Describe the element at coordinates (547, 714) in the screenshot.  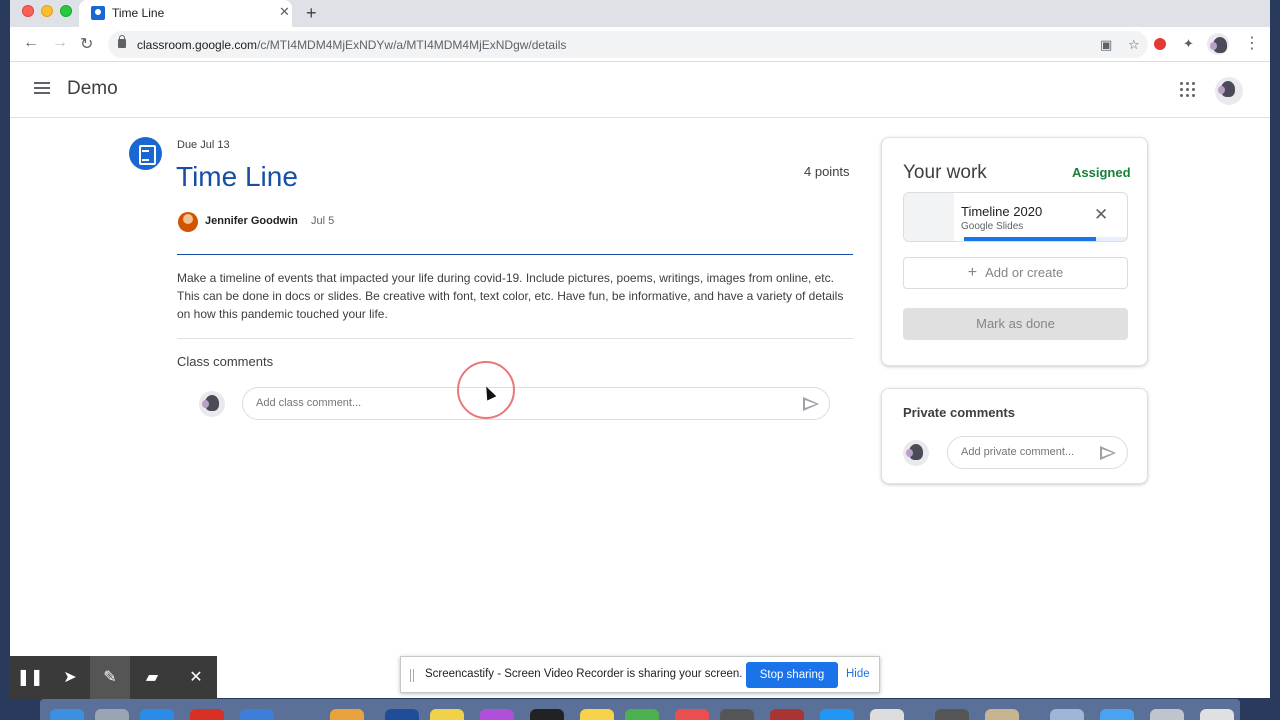
I see `camera-dock-icon` at that location.